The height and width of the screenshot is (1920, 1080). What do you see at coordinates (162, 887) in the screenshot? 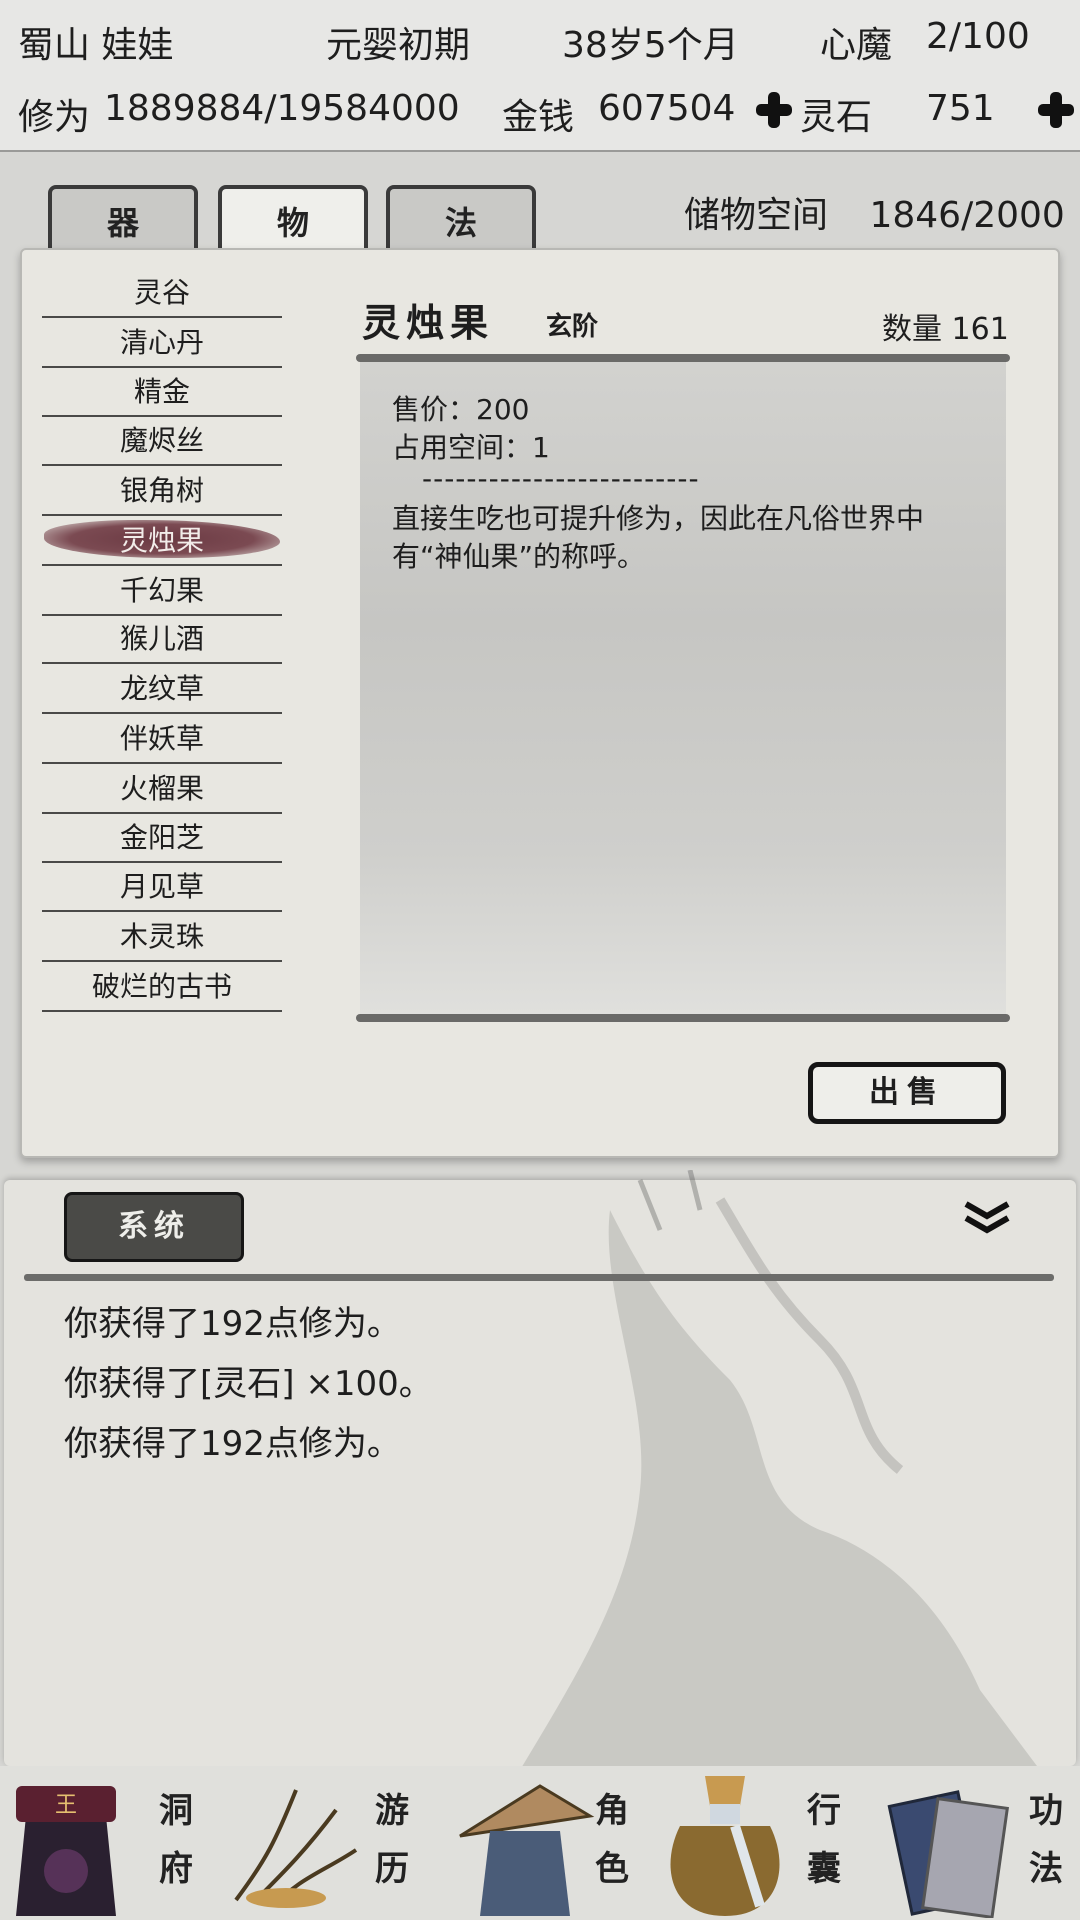
I see `list-item: 月见草` at bounding box center [162, 887].